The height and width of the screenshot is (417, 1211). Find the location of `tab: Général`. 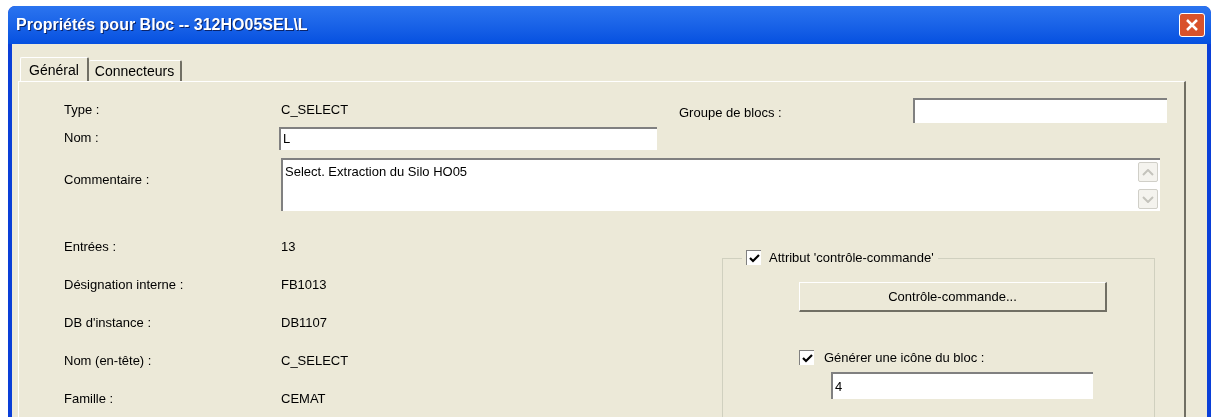

tab: Général is located at coordinates (54, 69).